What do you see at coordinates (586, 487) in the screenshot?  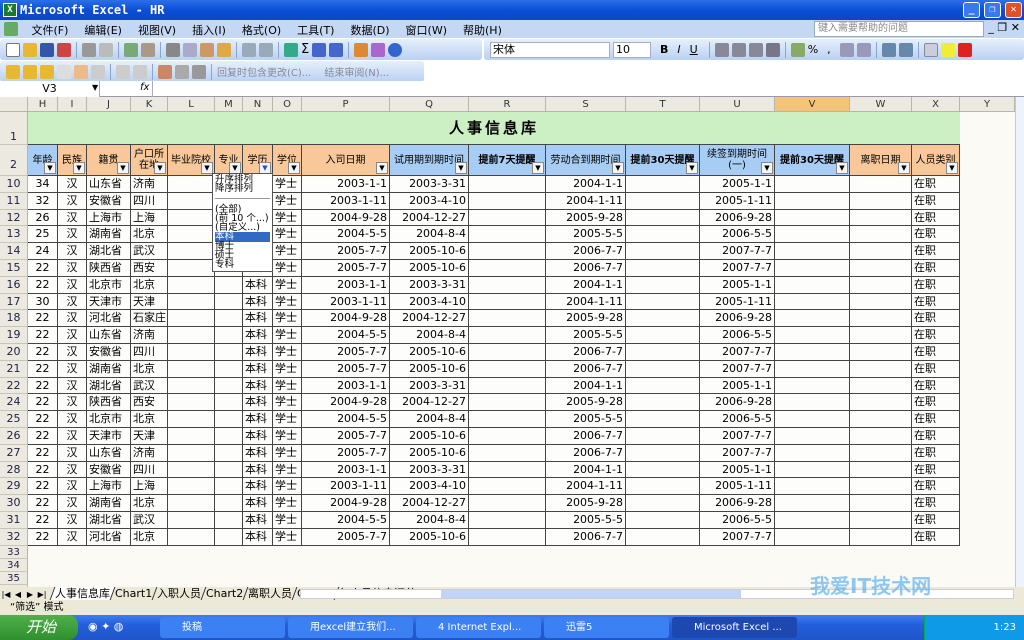 I see `table-cell: 2004-1-11` at bounding box center [586, 487].